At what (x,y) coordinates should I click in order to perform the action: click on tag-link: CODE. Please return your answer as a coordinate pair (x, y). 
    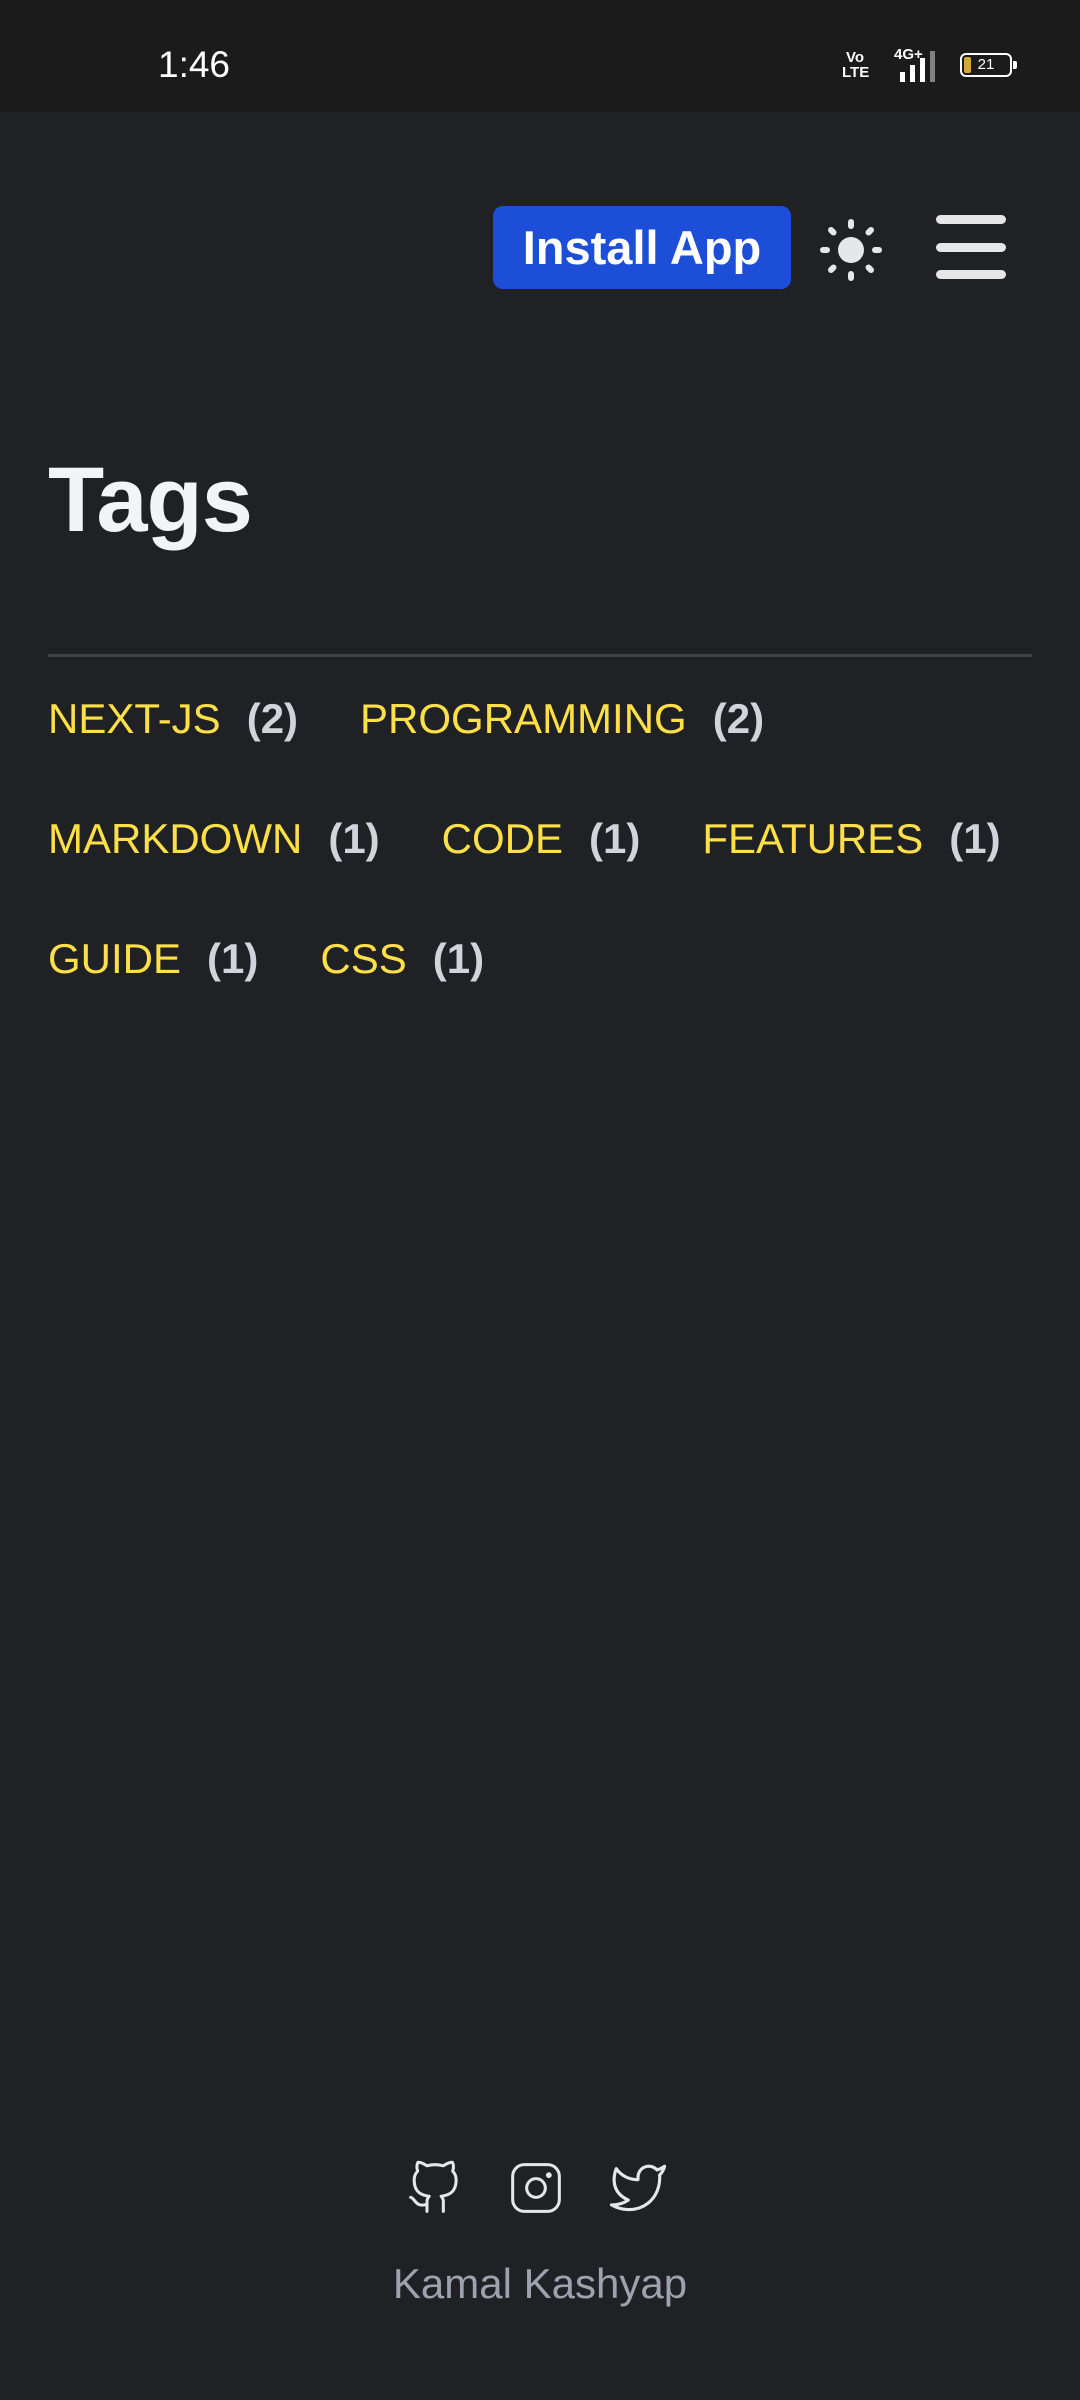
    Looking at the image, I should click on (502, 839).